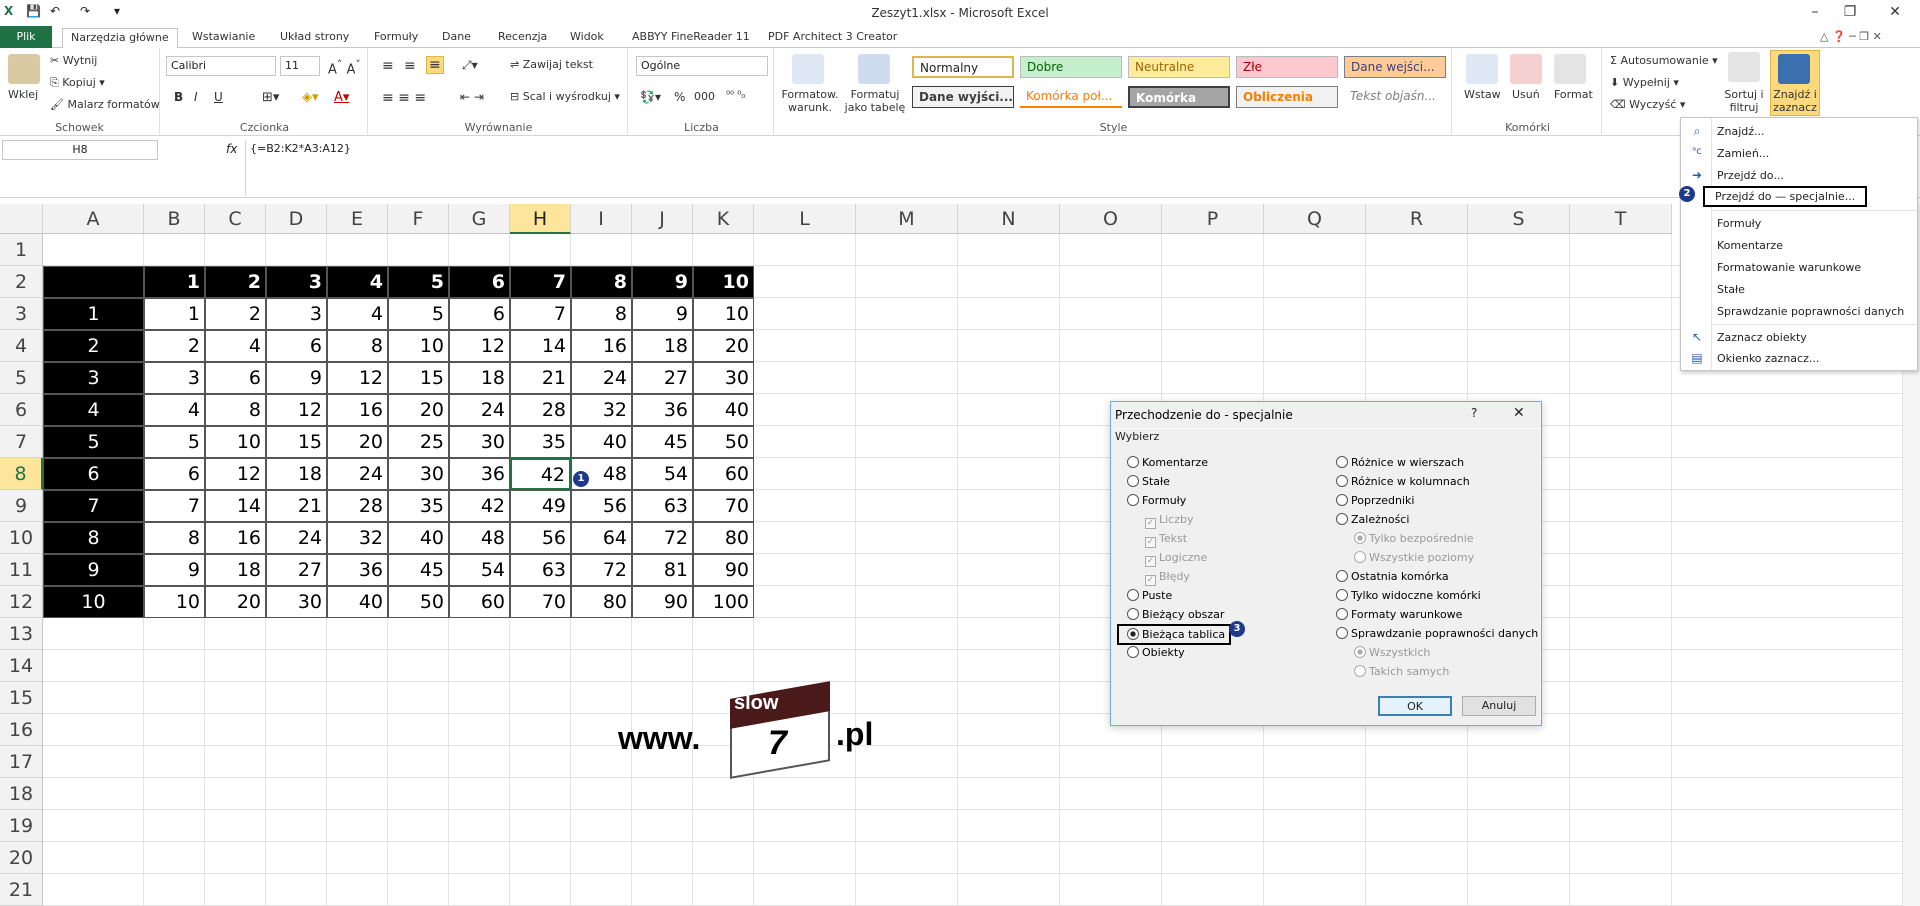  I want to click on cell-I5: 24, so click(601, 378).